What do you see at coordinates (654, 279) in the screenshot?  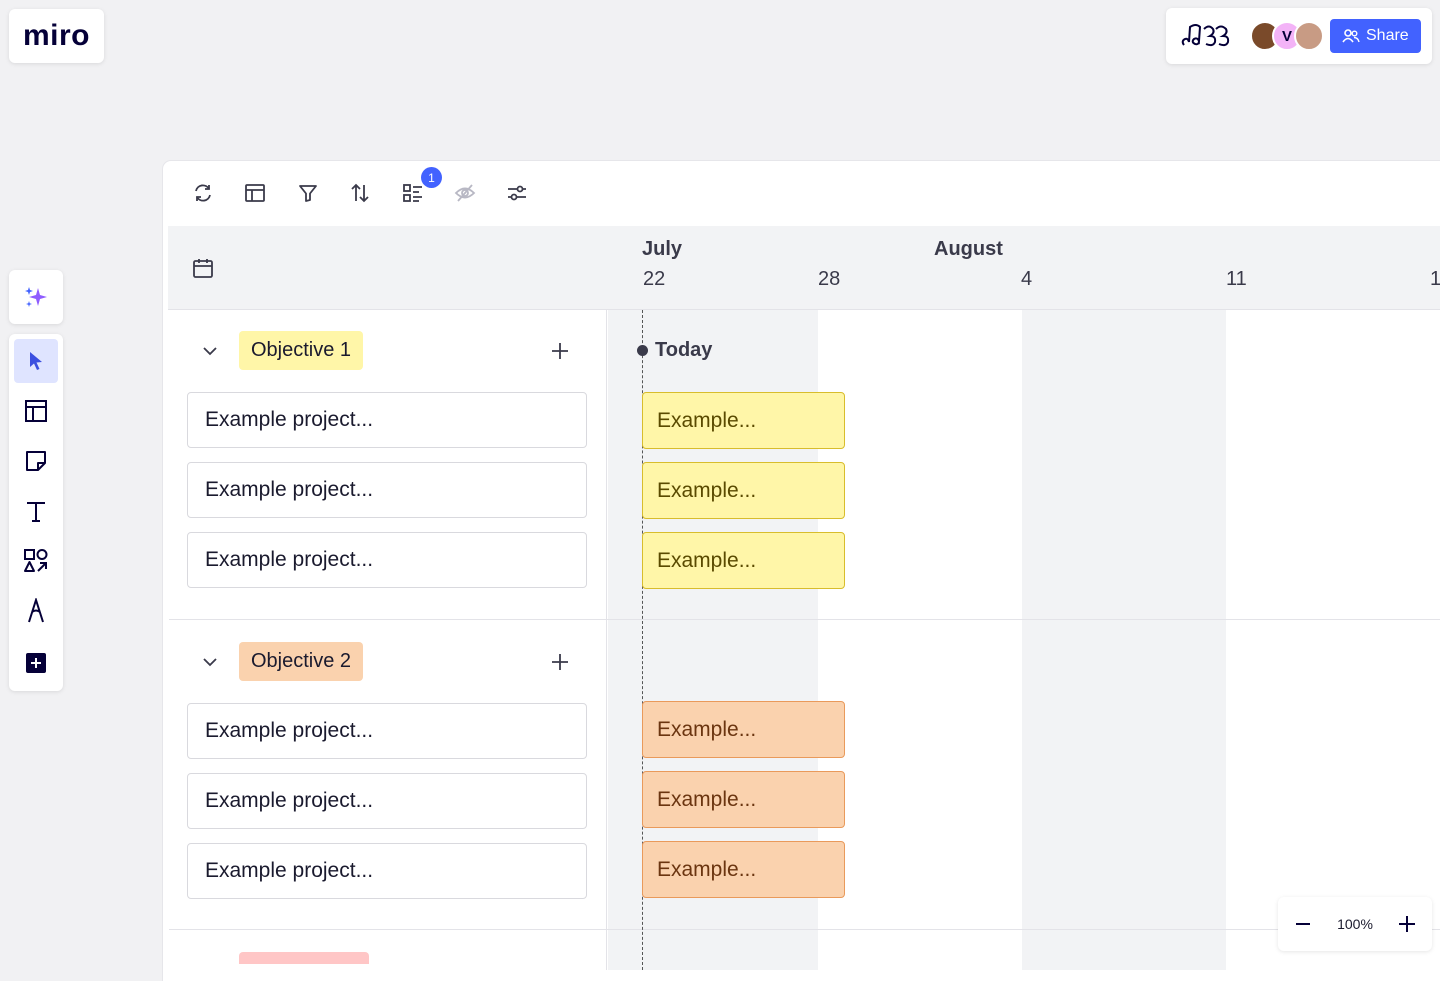 I see `day-label: 22` at bounding box center [654, 279].